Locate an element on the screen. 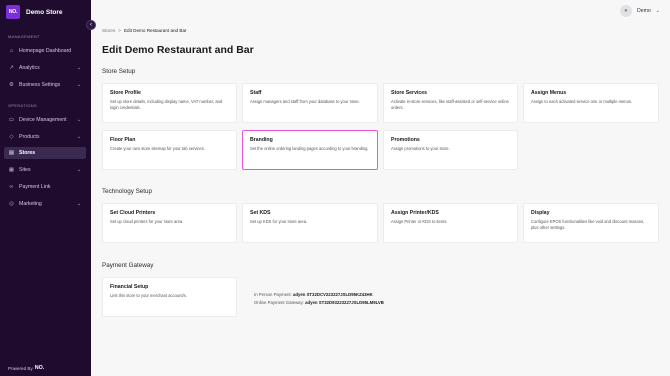  section-title-store-setup: Store Setup is located at coordinates (119, 71).